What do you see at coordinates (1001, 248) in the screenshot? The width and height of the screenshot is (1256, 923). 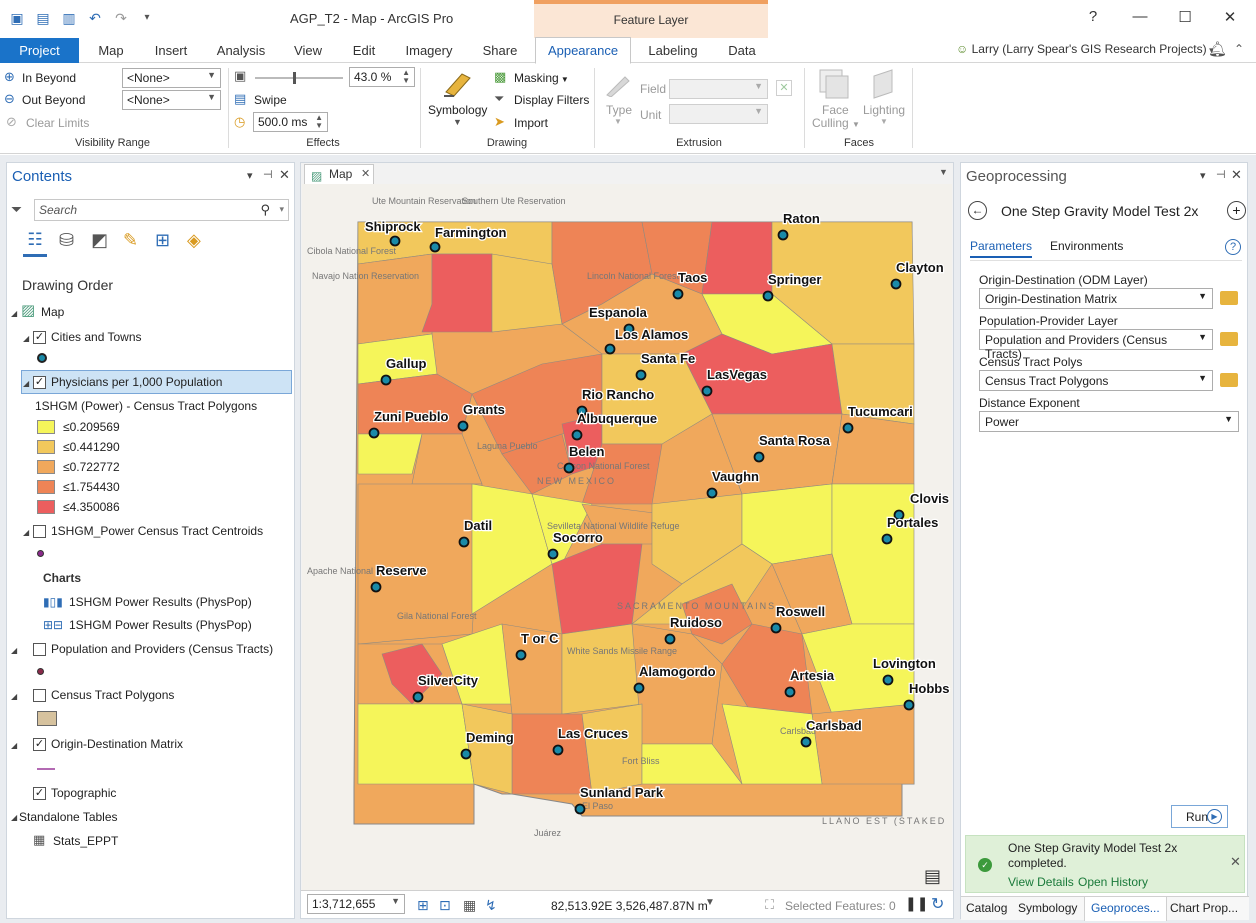 I see `tab-parameters: Parameters` at bounding box center [1001, 248].